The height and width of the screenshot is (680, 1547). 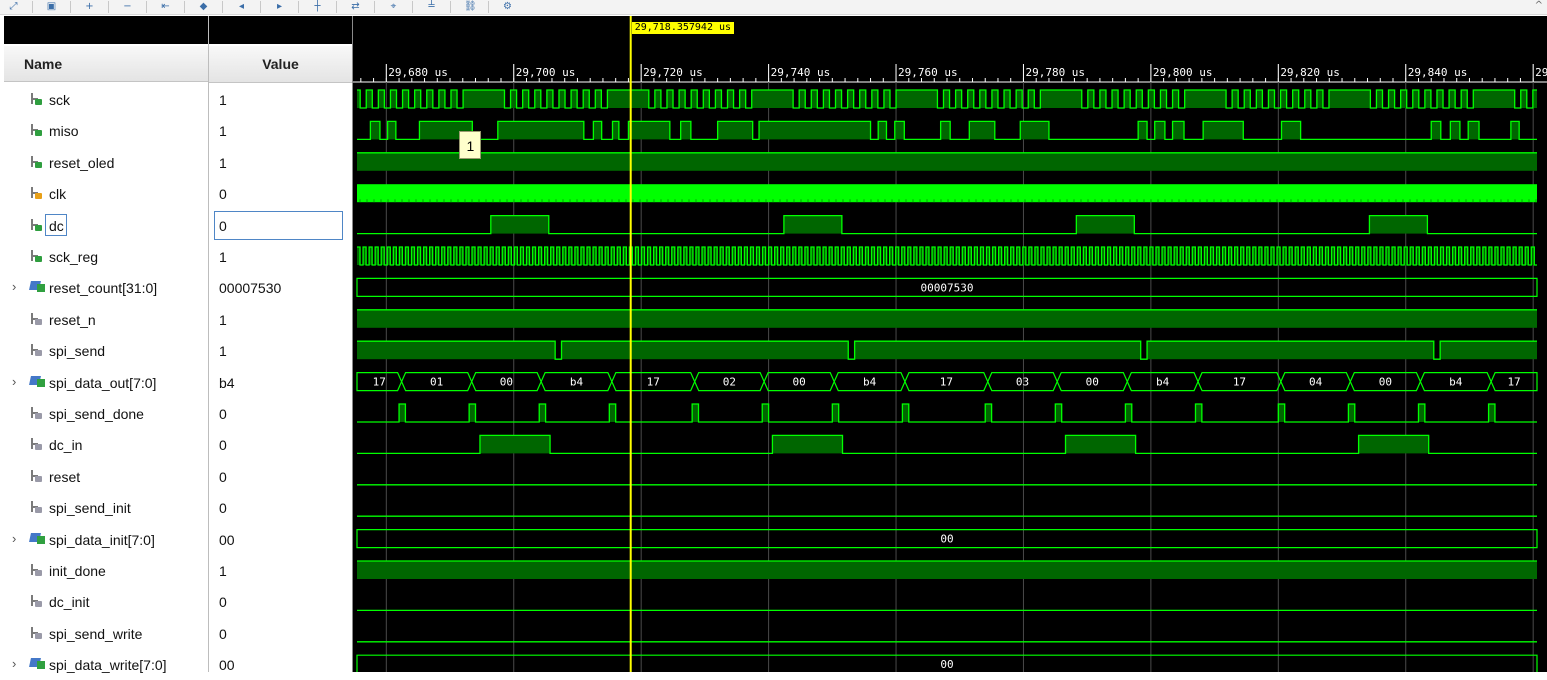 I want to click on signal-row: › spi_data_out[7:0], so click(x=106, y=382).